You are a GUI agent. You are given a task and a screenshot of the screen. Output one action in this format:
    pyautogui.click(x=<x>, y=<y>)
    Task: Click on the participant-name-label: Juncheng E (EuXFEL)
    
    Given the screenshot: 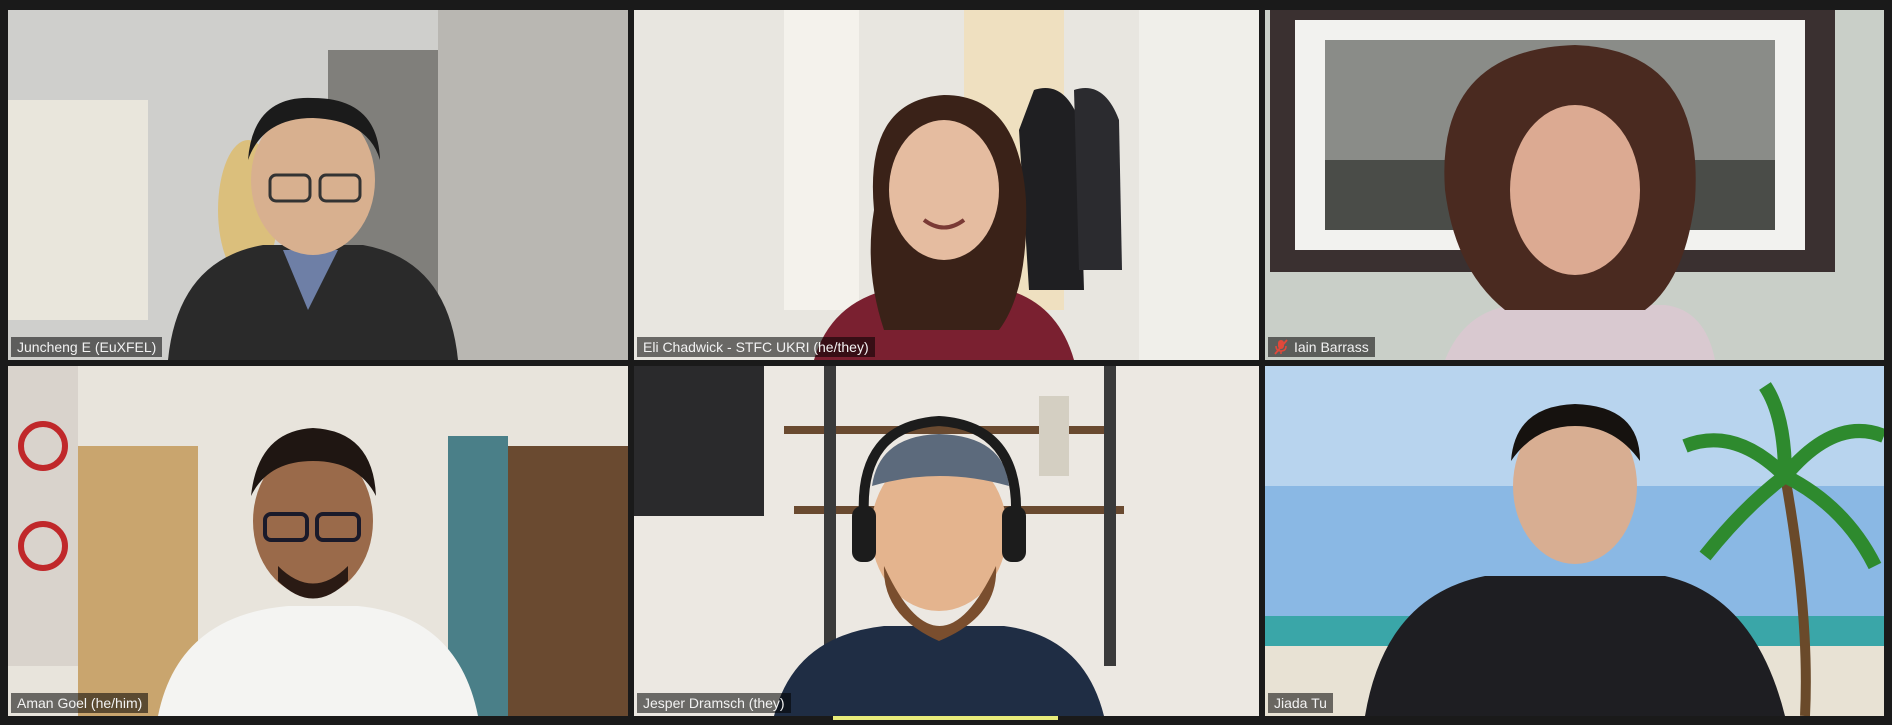 What is the action you would take?
    pyautogui.click(x=87, y=347)
    